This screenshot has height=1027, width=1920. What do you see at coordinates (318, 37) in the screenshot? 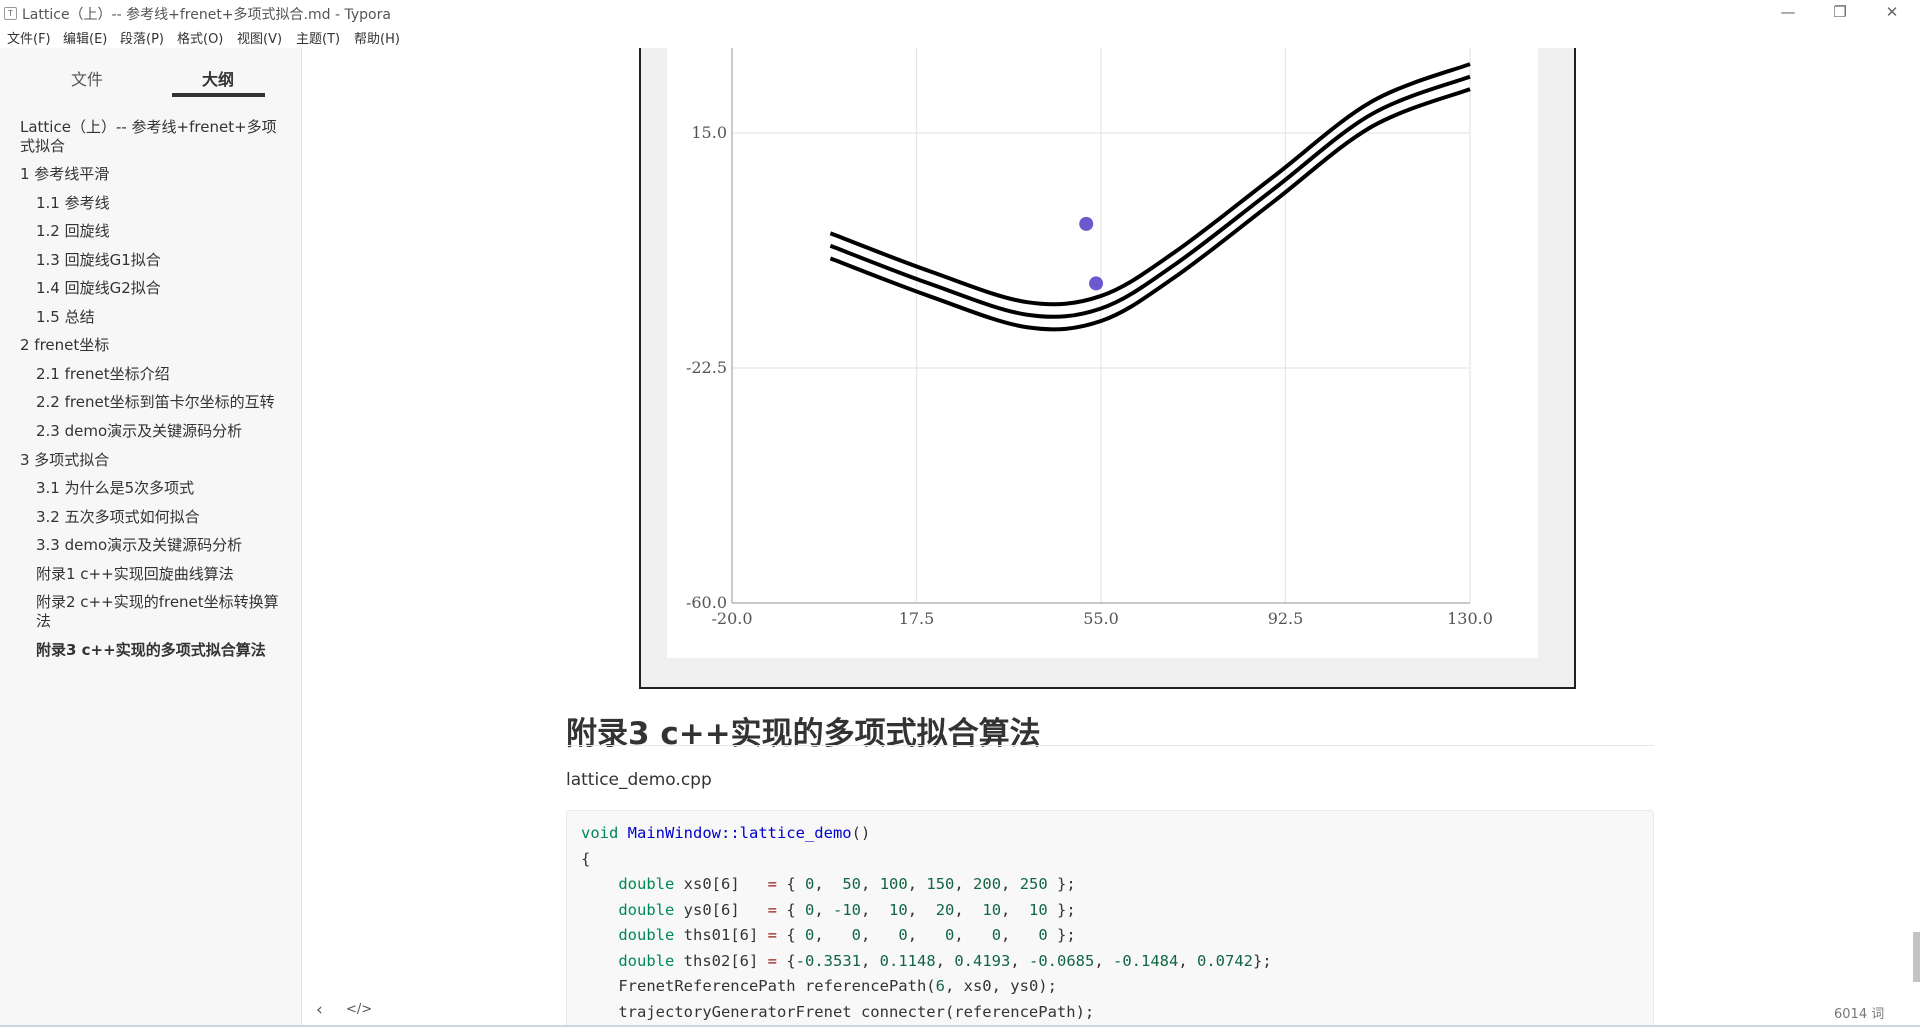
I see `menu-theme: 主题(T)` at bounding box center [318, 37].